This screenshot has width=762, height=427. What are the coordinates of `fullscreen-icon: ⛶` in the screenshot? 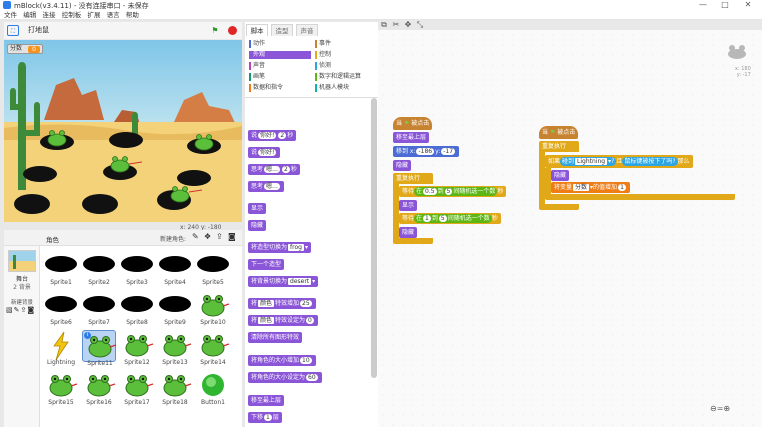 It's located at (13, 30).